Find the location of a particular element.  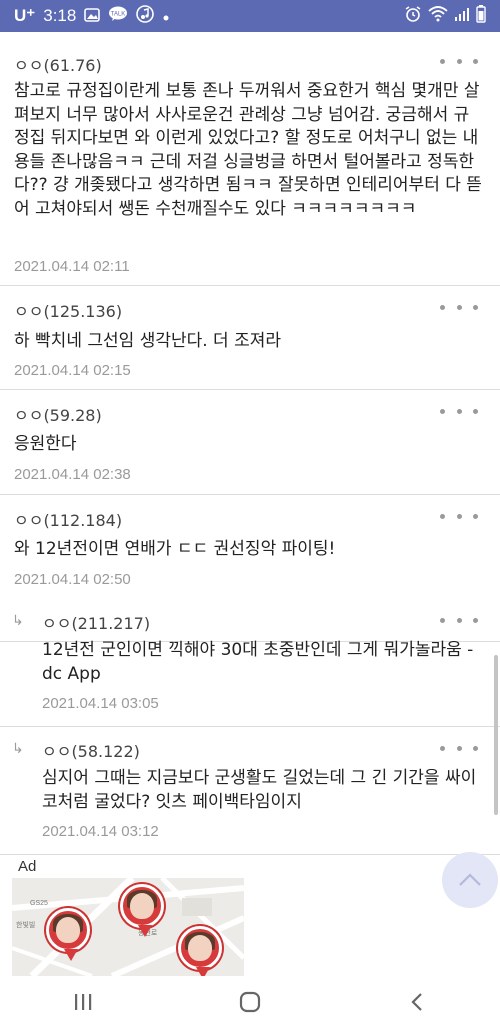

comment-body: 와 12년전이면 연배가 ㄷㄷ 권선징악 파이팅! is located at coordinates (175, 549).